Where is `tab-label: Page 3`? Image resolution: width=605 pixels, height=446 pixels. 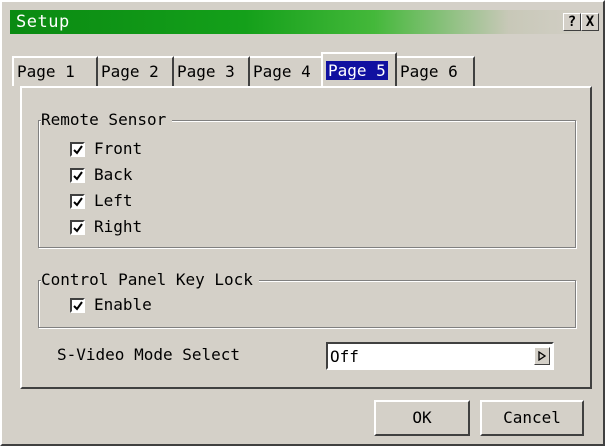 tab-label: Page 3 is located at coordinates (206, 71).